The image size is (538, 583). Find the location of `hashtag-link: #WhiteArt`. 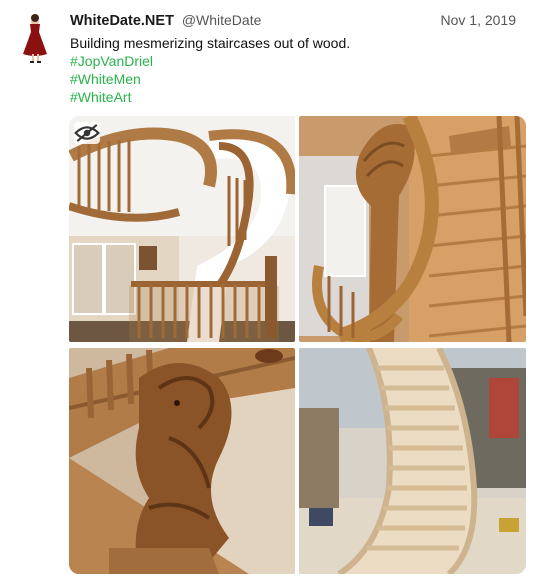

hashtag-link: #WhiteArt is located at coordinates (210, 97).